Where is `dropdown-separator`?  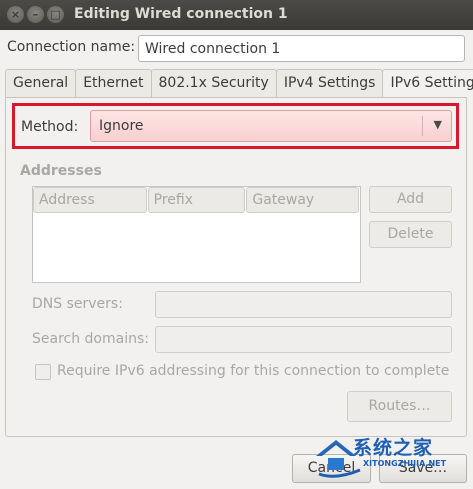
dropdown-separator is located at coordinates (422, 126).